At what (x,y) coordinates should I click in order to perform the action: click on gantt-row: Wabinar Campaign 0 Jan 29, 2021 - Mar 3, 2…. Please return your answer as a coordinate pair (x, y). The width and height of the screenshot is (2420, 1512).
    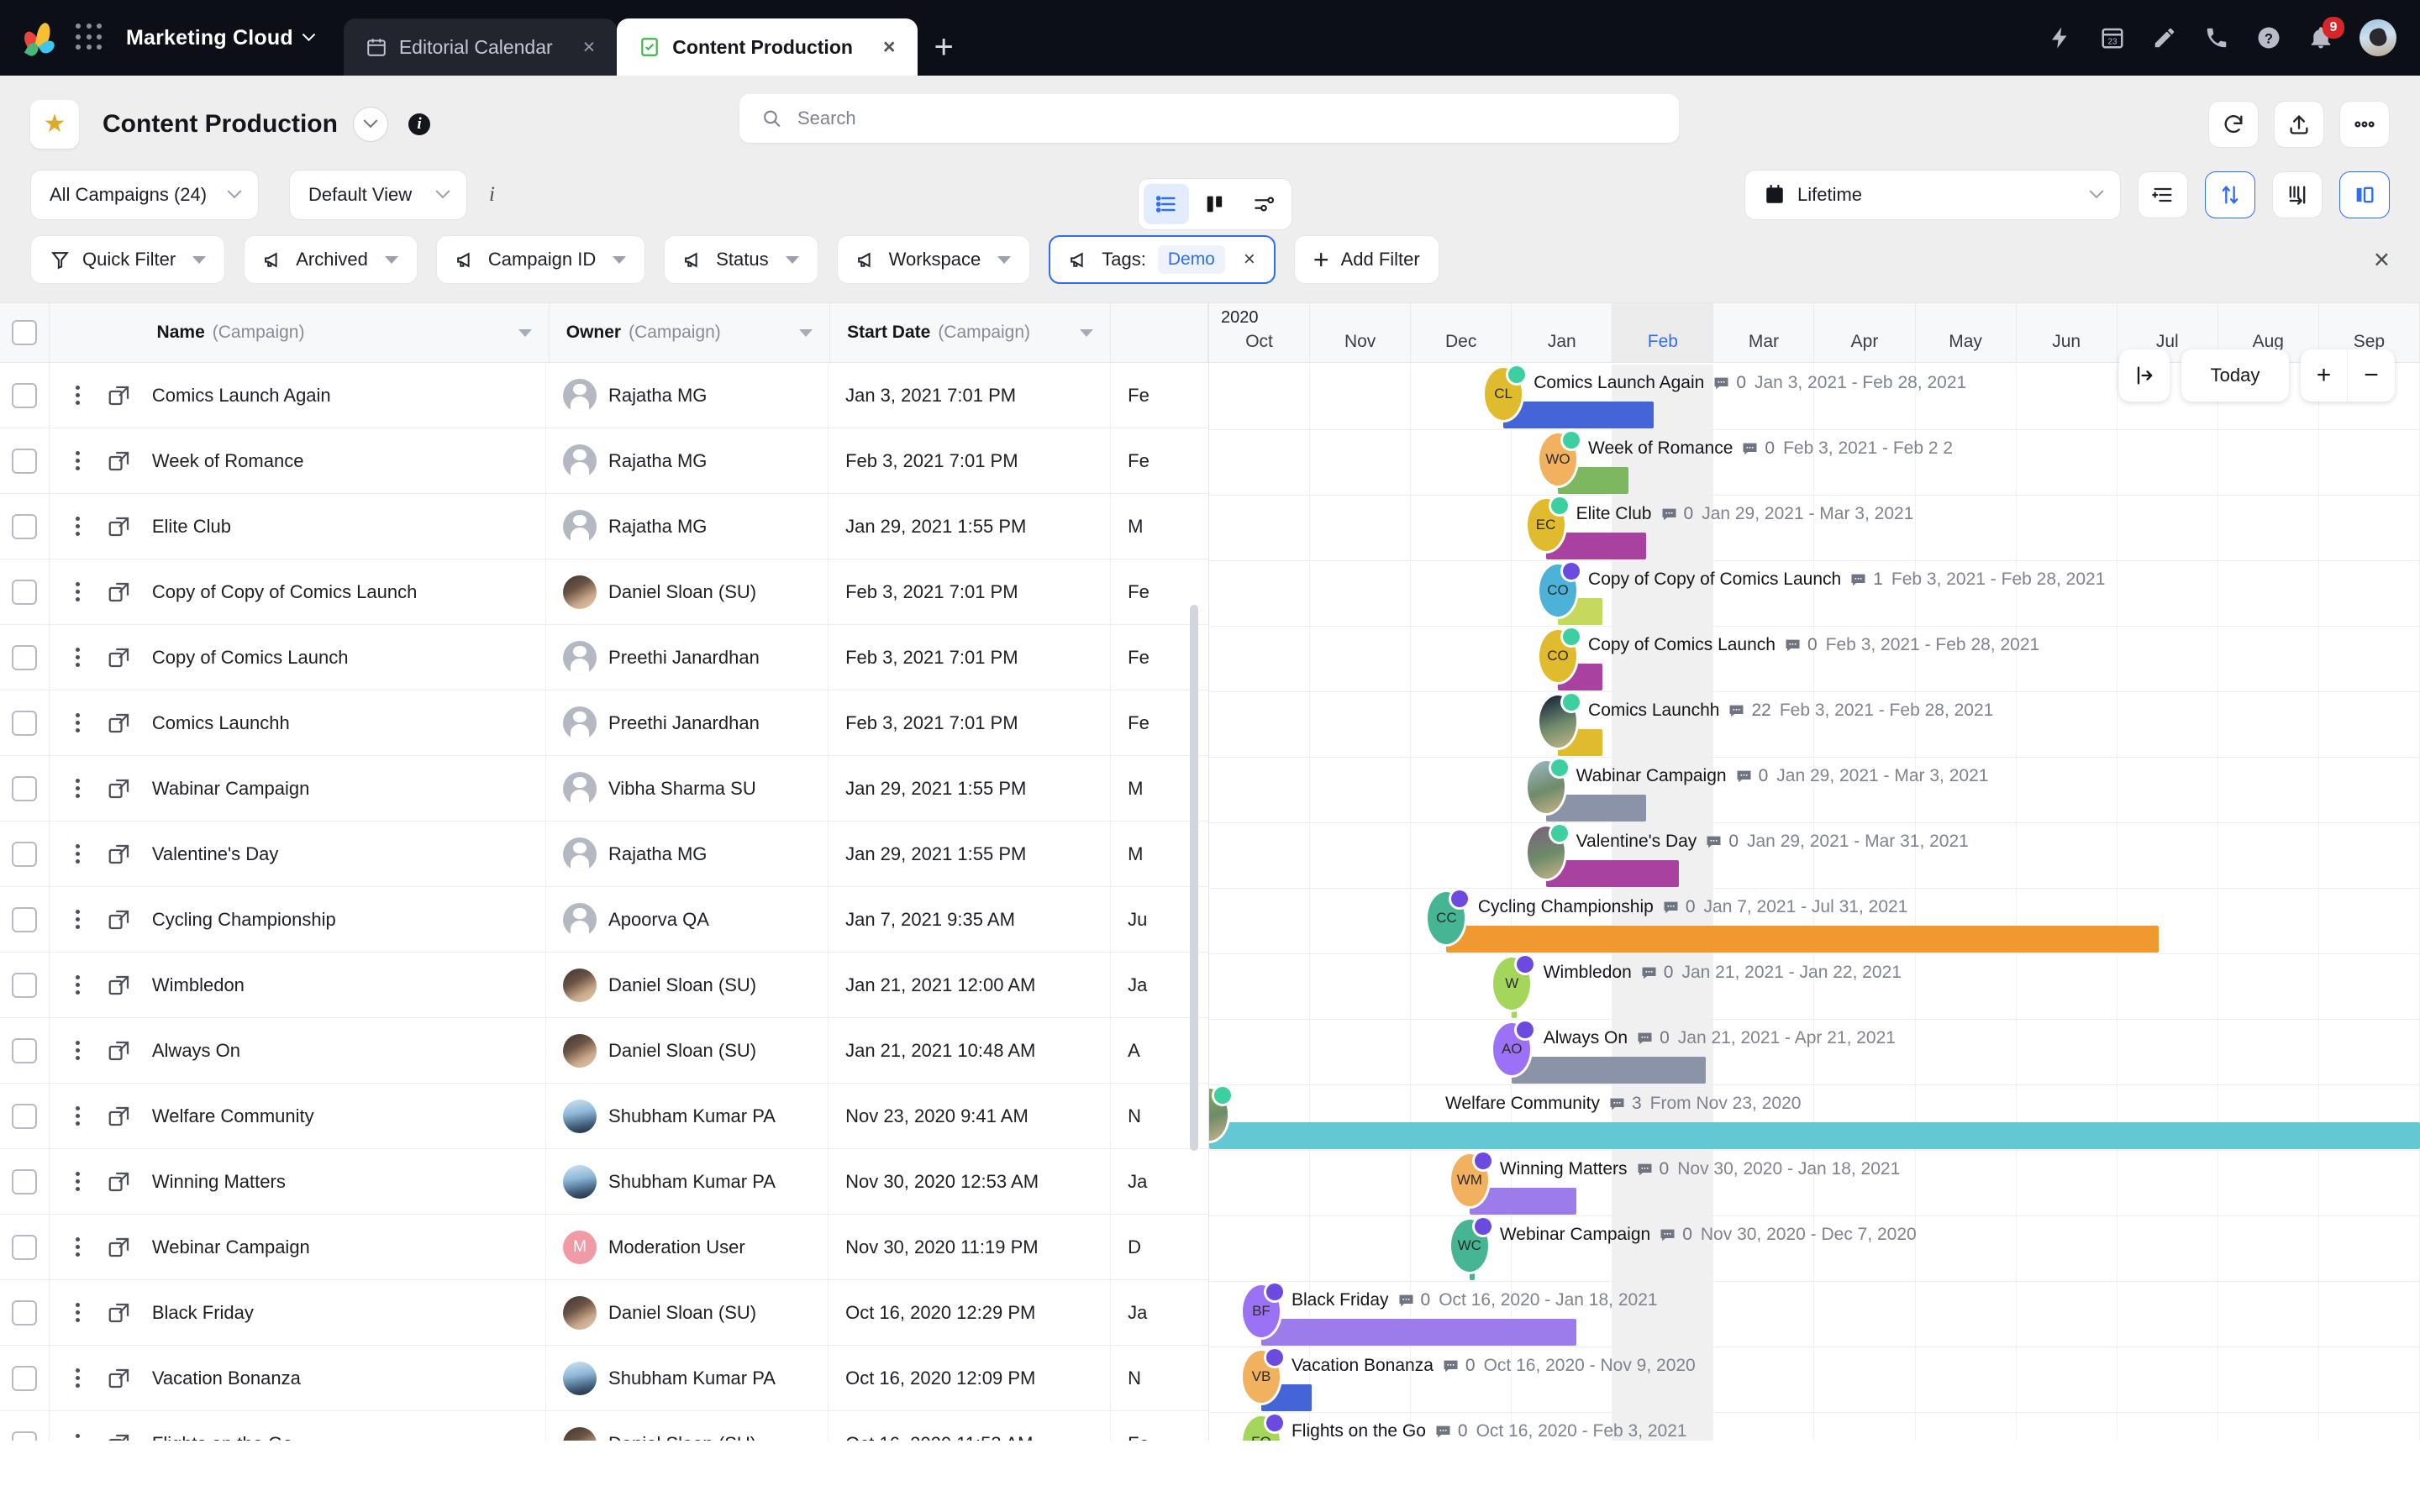
    Looking at the image, I should click on (1814, 790).